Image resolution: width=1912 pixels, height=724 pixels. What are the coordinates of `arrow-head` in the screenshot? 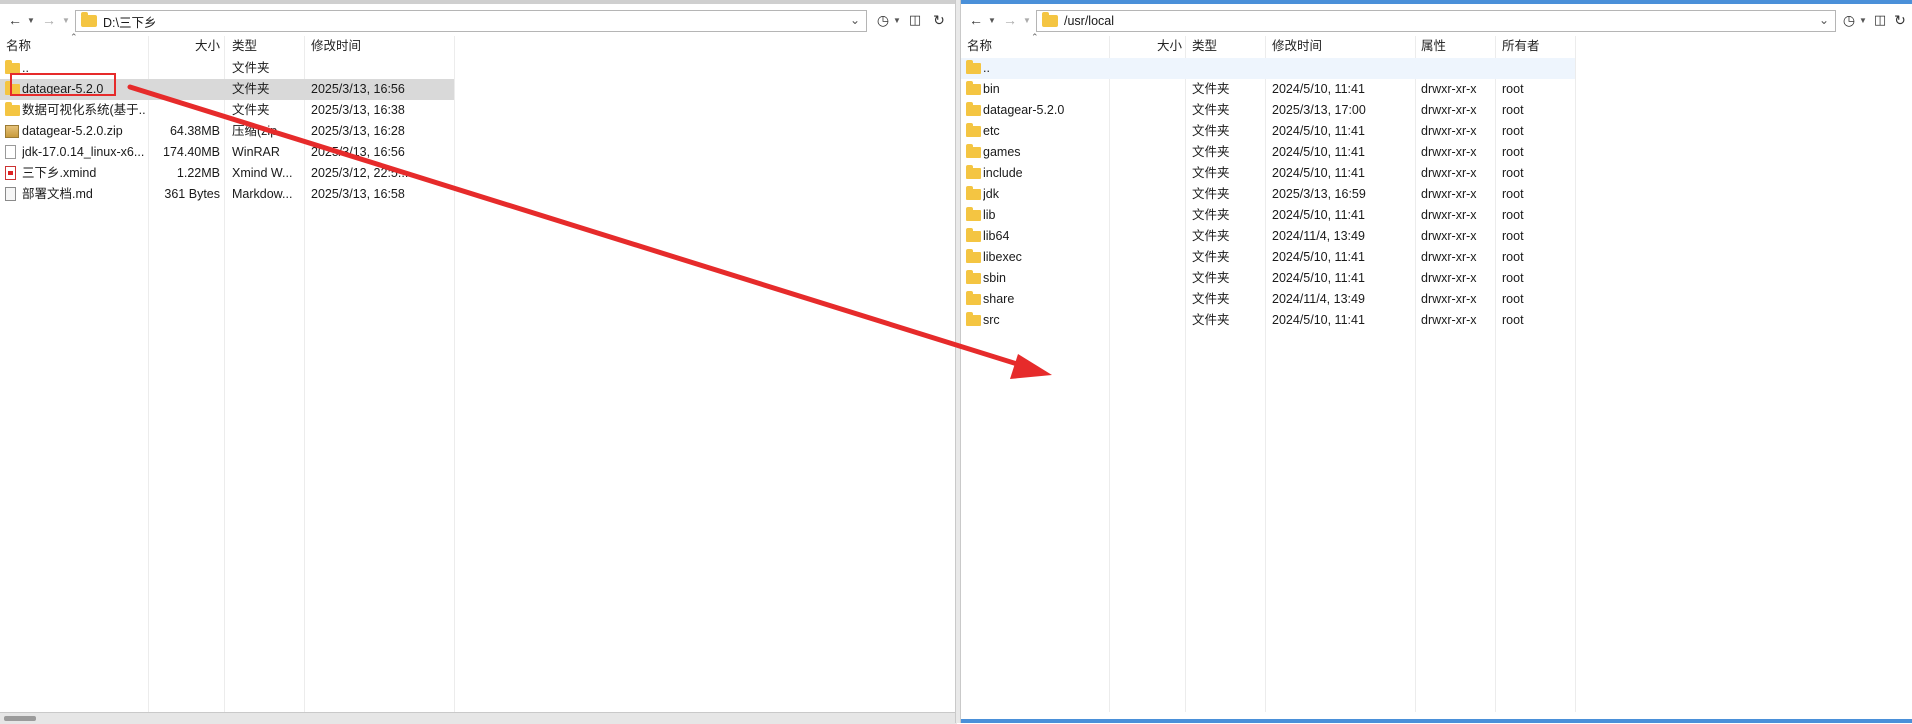 It's located at (1031, 366).